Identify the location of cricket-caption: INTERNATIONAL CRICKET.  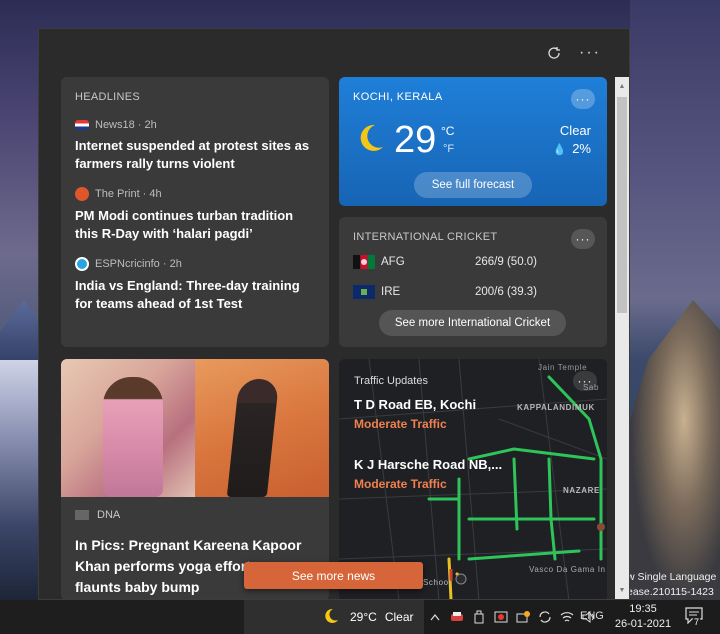
(425, 237).